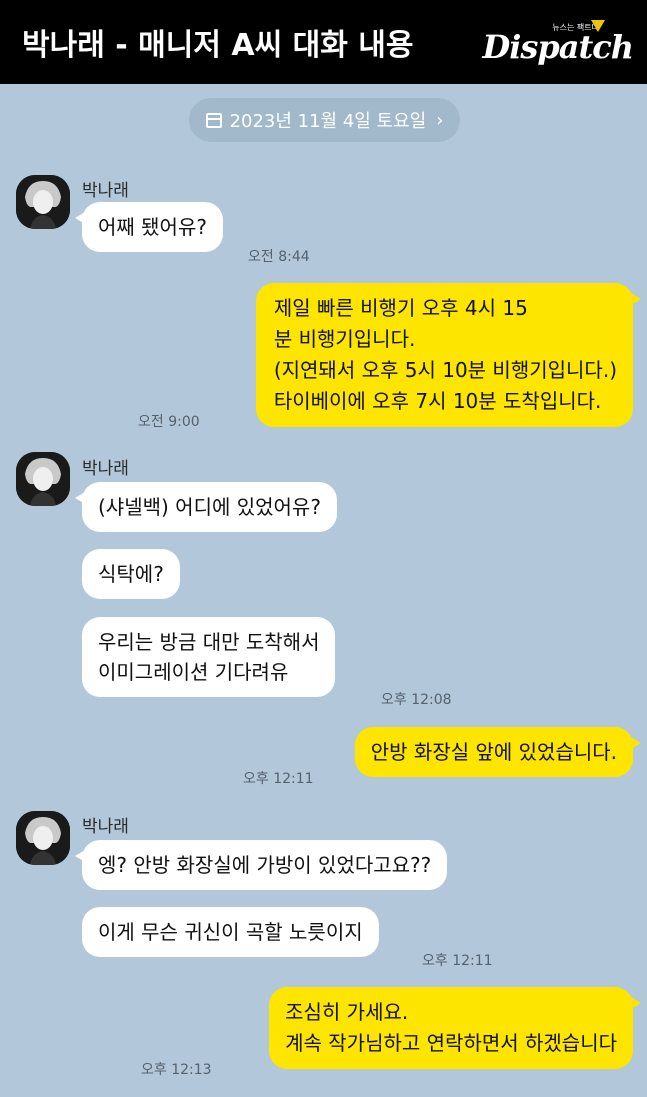  I want to click on message-time: 오전 8:44, so click(279, 257).